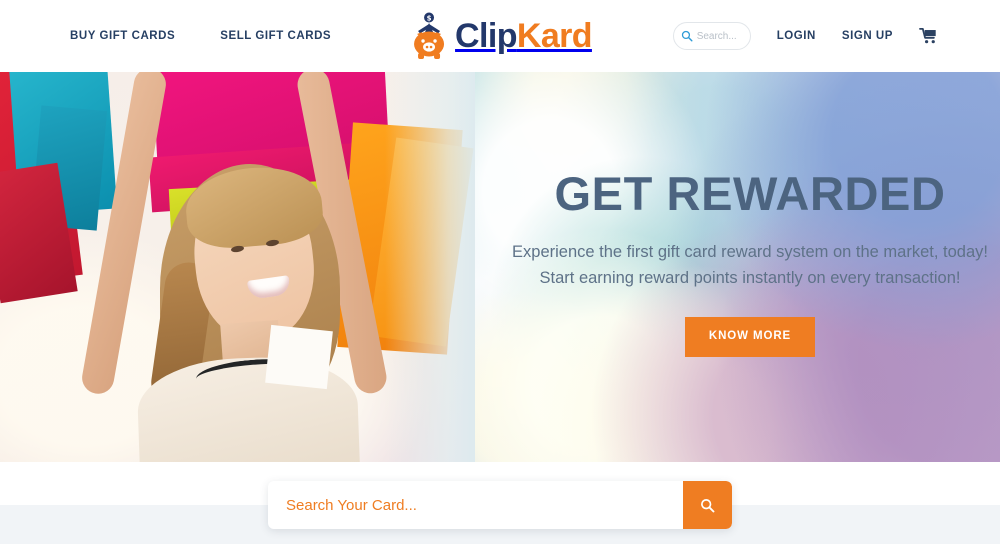 The image size is (1000, 544). Describe the element at coordinates (867, 36) in the screenshot. I see `signup-link: SIGN UP` at that location.